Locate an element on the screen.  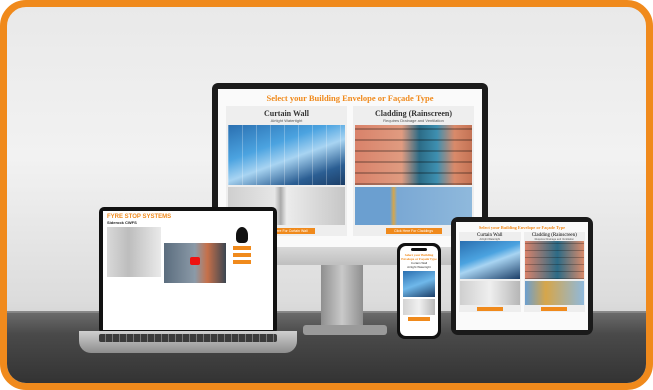
phone-detail-image is located at coordinates (419, 307).